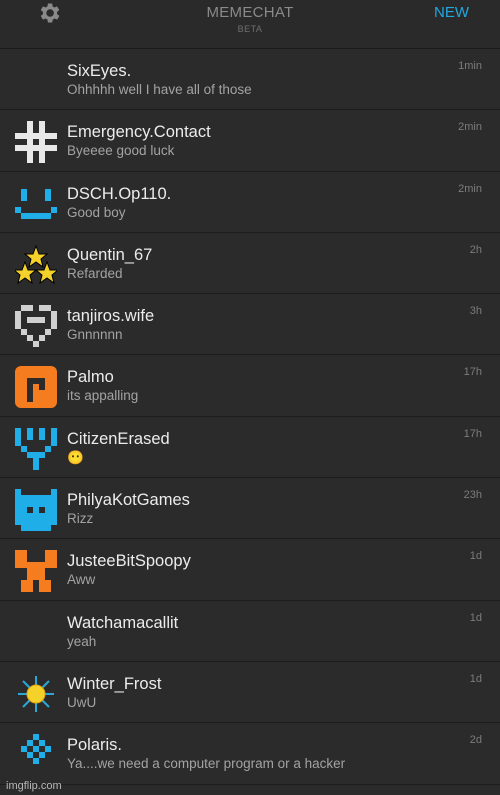 The width and height of the screenshot is (500, 795). I want to click on chat-name: JusteeBitSpoopy, so click(129, 561).